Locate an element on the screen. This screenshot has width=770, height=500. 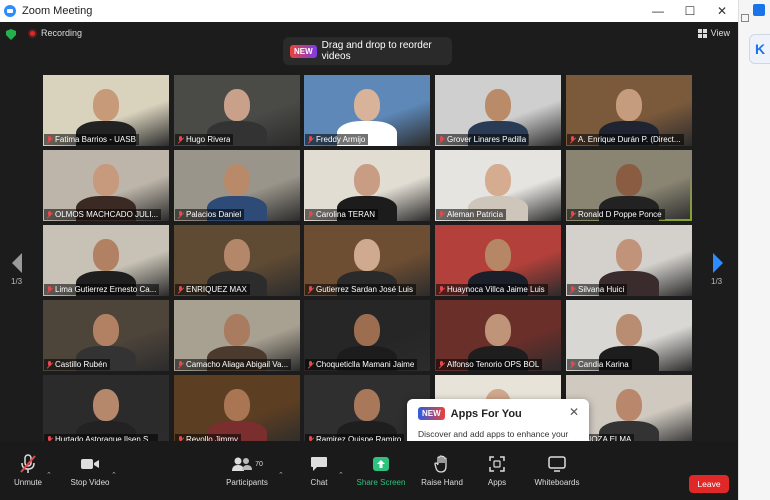
participant-tile: Aleman Patricia is located at coordinates (498, 185).